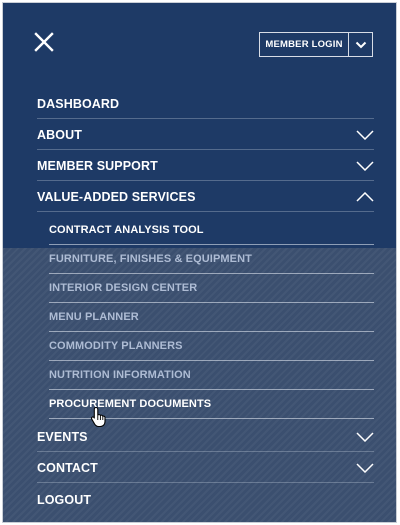 The height and width of the screenshot is (525, 400). I want to click on submenu-item-furniture-finishes-equipment: FURNITURE, FINISHES & EQUIPMENT, so click(211, 259).